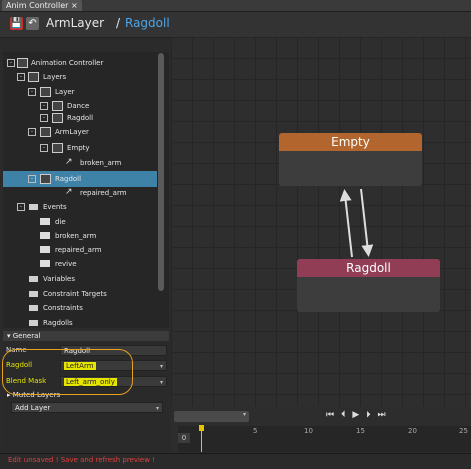 This screenshot has height=469, width=471. What do you see at coordinates (356, 223) in the screenshot?
I see `transition-arrows` at bounding box center [356, 223].